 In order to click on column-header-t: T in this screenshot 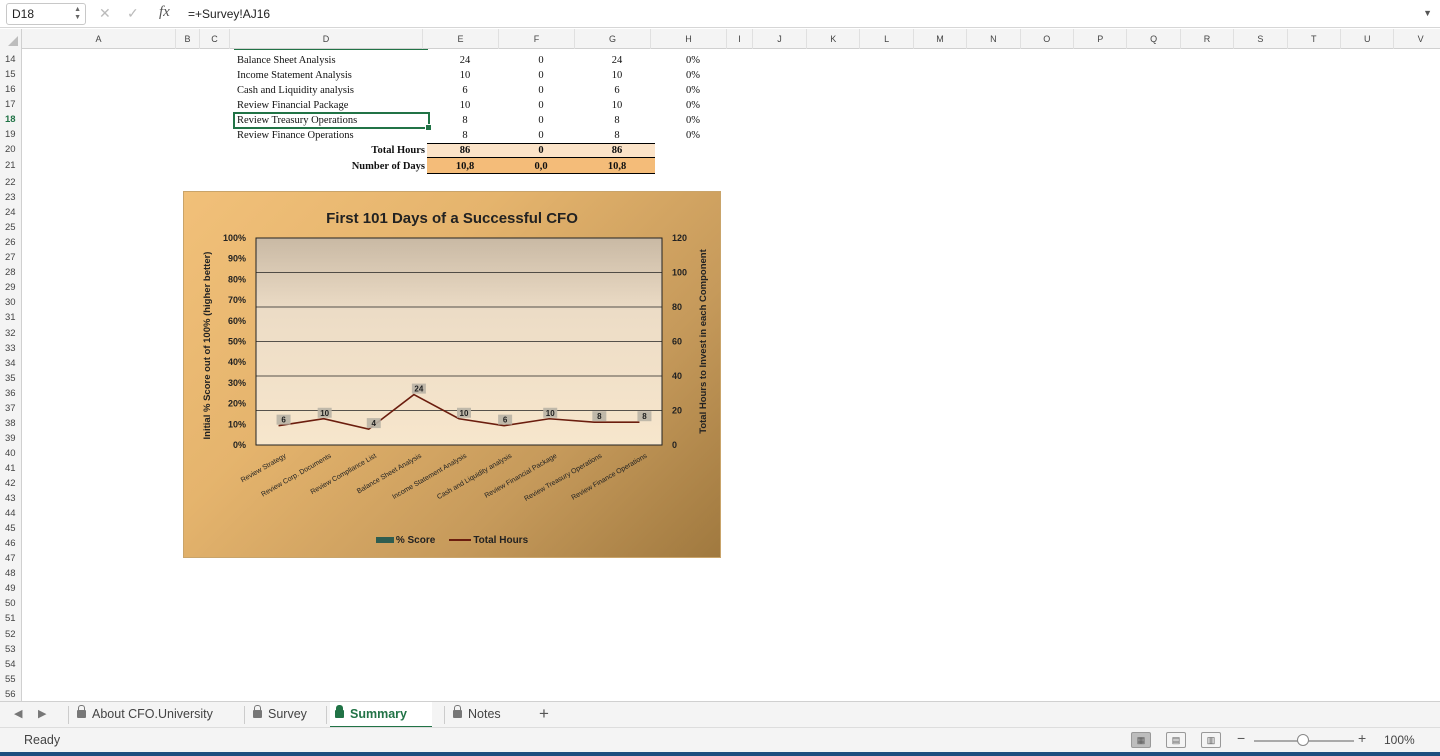, I will do `click(1314, 39)`.